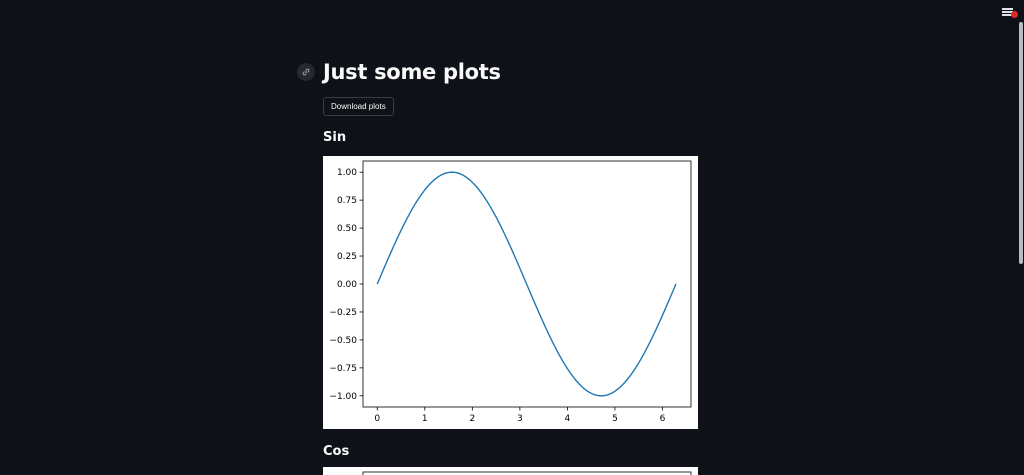 The height and width of the screenshot is (475, 1024). What do you see at coordinates (347, 201) in the screenshot?
I see `y-tick-label: 0.75` at bounding box center [347, 201].